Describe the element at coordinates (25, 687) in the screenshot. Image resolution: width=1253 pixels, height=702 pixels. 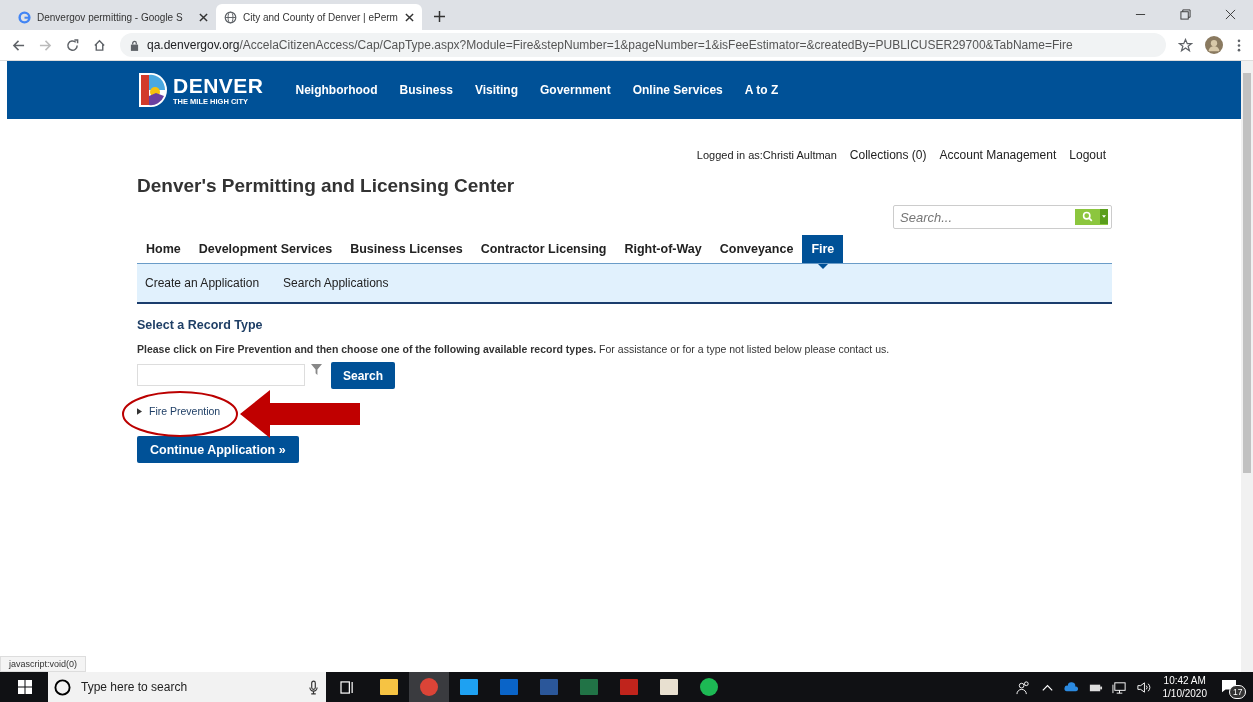
I see `windows-start-icon` at that location.